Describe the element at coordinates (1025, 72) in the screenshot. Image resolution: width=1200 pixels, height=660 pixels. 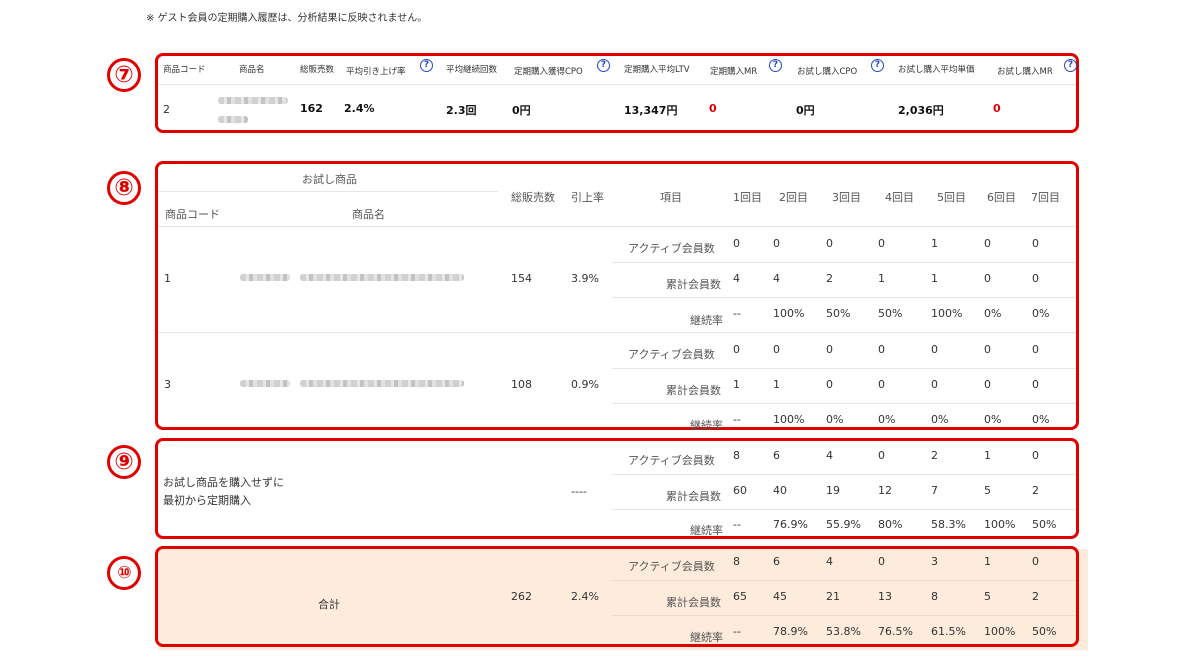
I see `header-trial-mr: お試し購入MR` at that location.